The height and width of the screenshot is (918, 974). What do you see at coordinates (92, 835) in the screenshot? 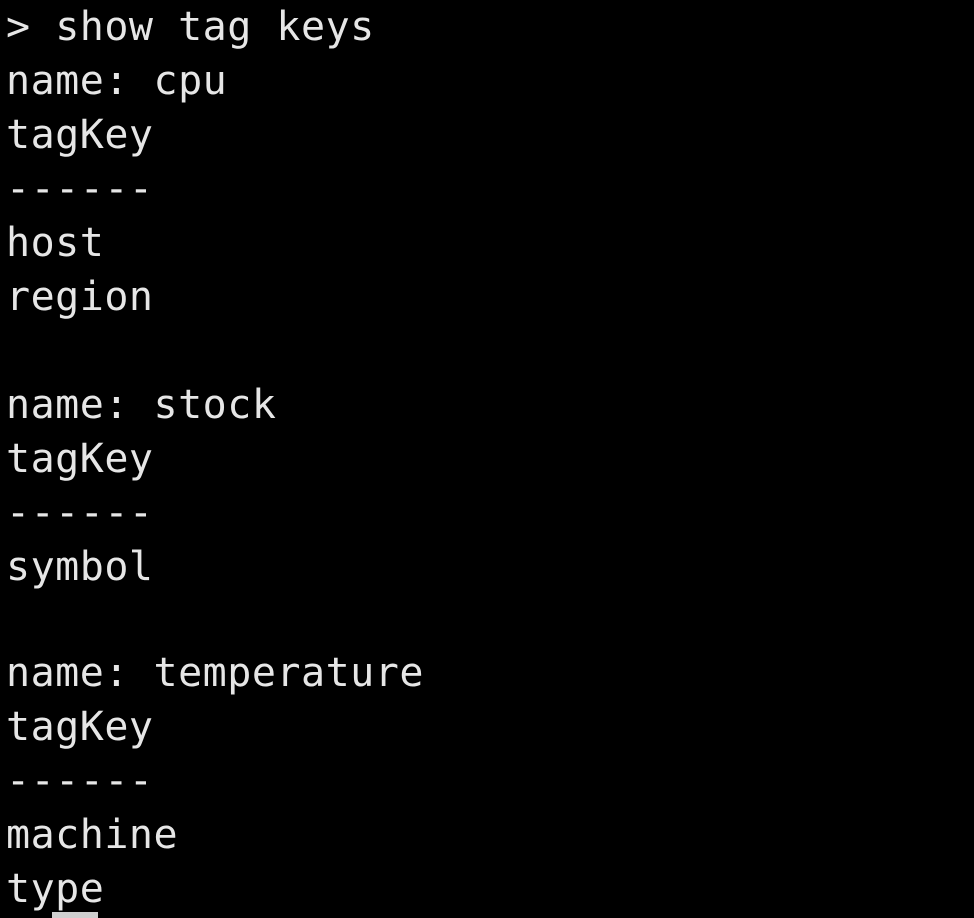
I see `tag-key-value: machine` at bounding box center [92, 835].